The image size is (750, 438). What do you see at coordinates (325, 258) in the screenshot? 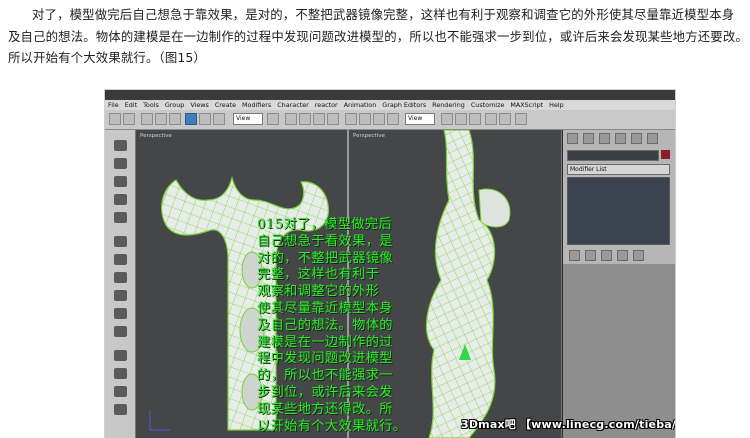
I see `overlay-line: 对的，不整把武器镜像` at bounding box center [325, 258].